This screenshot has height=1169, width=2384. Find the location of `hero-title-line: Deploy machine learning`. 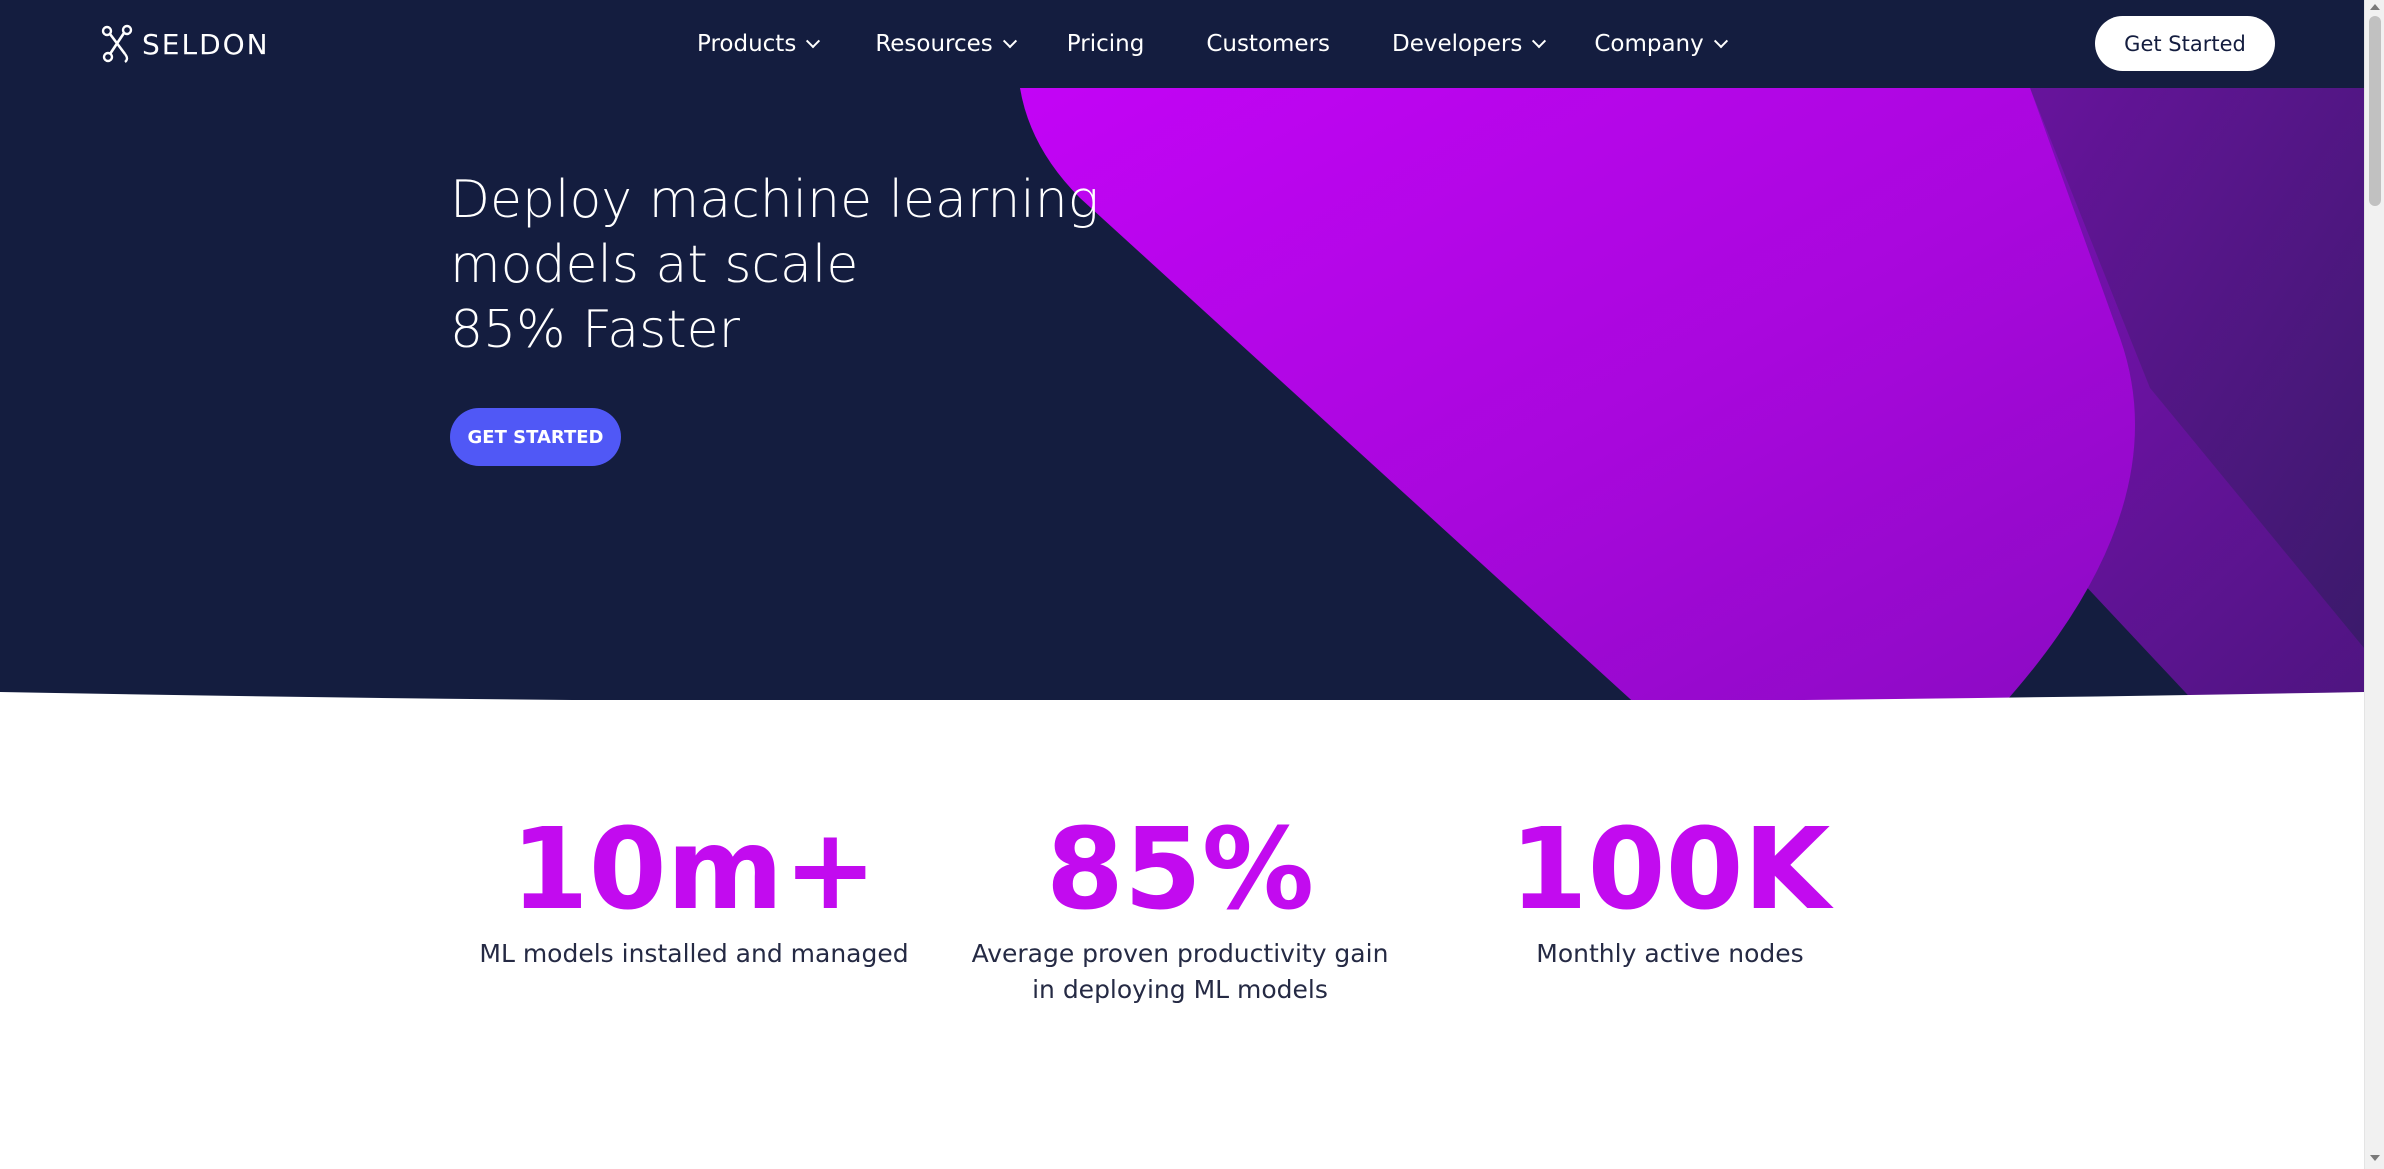

hero-title-line: Deploy machine learning is located at coordinates (774, 200).